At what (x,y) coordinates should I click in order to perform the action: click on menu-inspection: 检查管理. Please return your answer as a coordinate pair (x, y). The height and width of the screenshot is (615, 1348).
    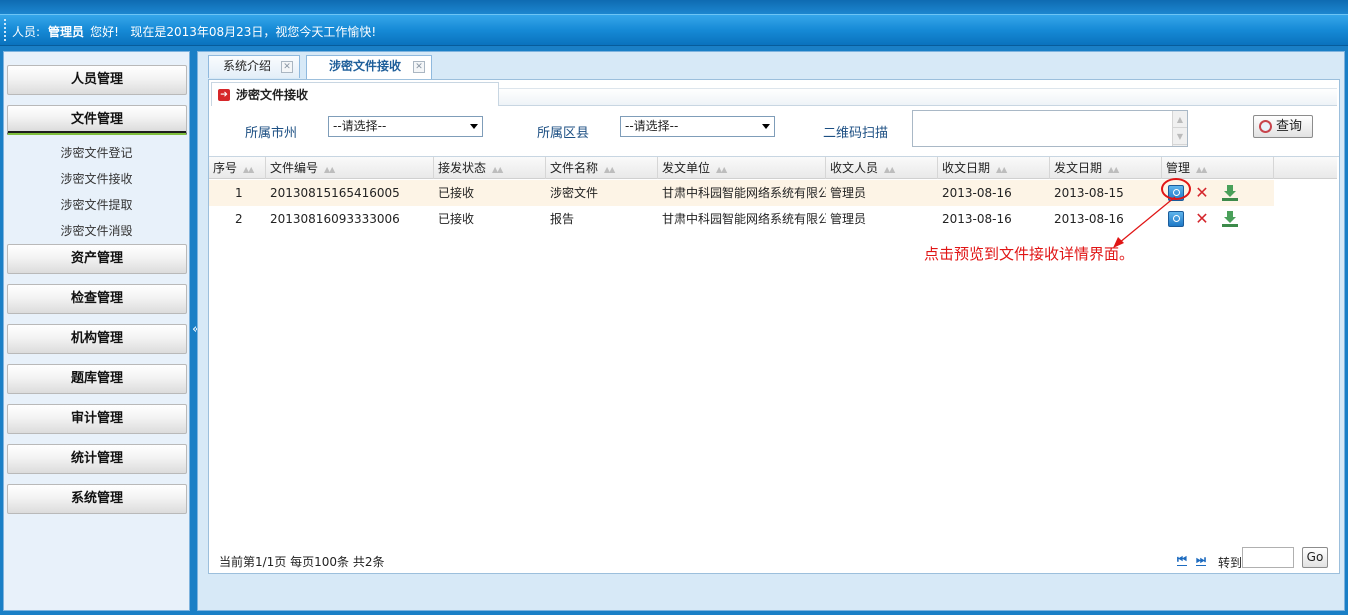
    Looking at the image, I should click on (97, 299).